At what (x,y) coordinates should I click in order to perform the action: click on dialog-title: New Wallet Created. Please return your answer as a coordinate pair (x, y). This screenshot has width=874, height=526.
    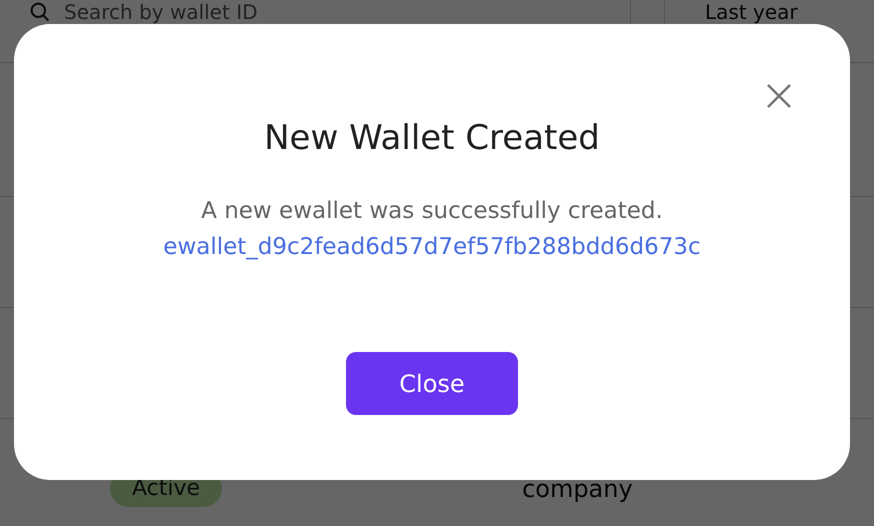
    Looking at the image, I should click on (432, 138).